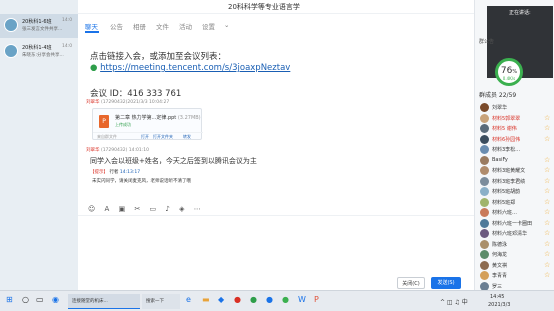  Describe the element at coordinates (107, 209) in the screenshot. I see `font-icon: A` at that location.